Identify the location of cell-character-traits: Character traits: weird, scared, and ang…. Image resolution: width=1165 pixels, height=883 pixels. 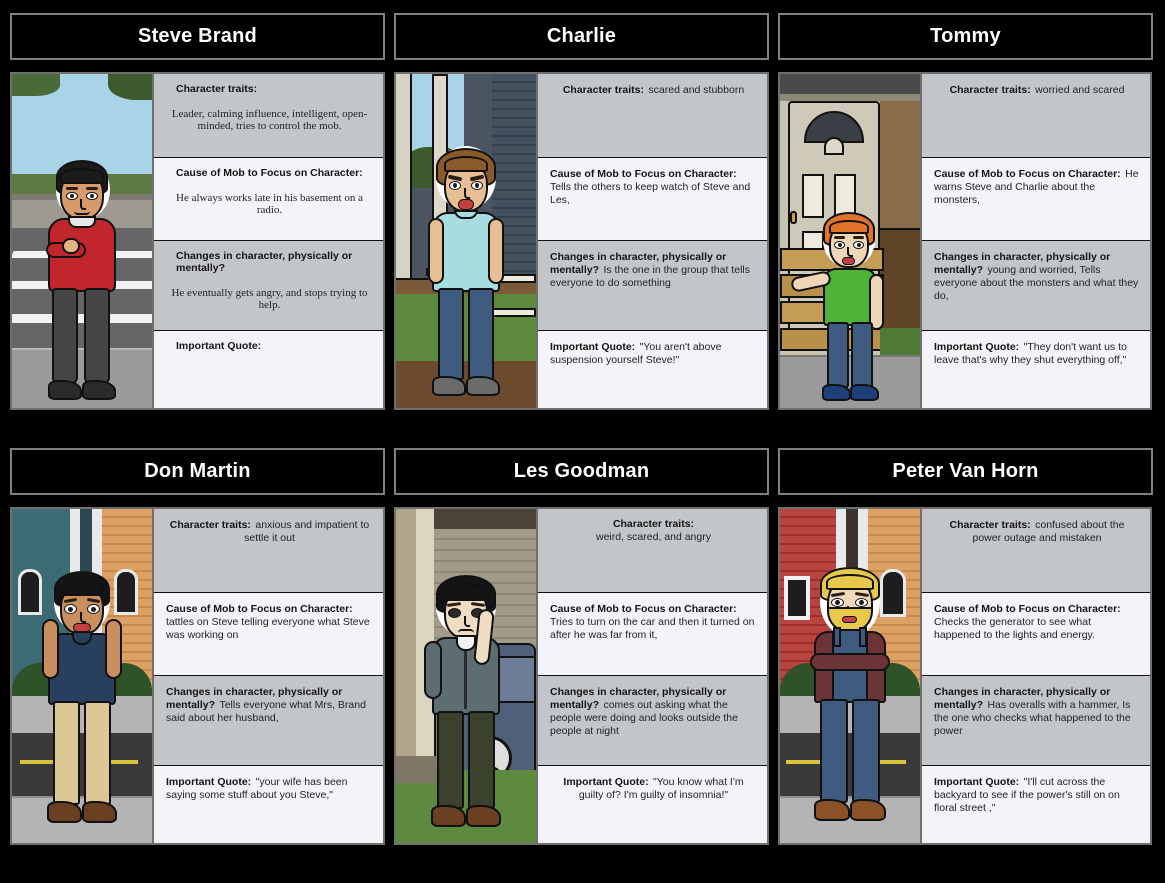
(652, 551).